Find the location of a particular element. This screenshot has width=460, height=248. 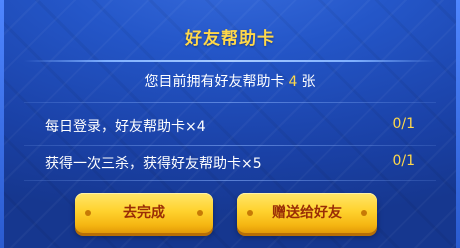

owned-count: 4 is located at coordinates (293, 82).